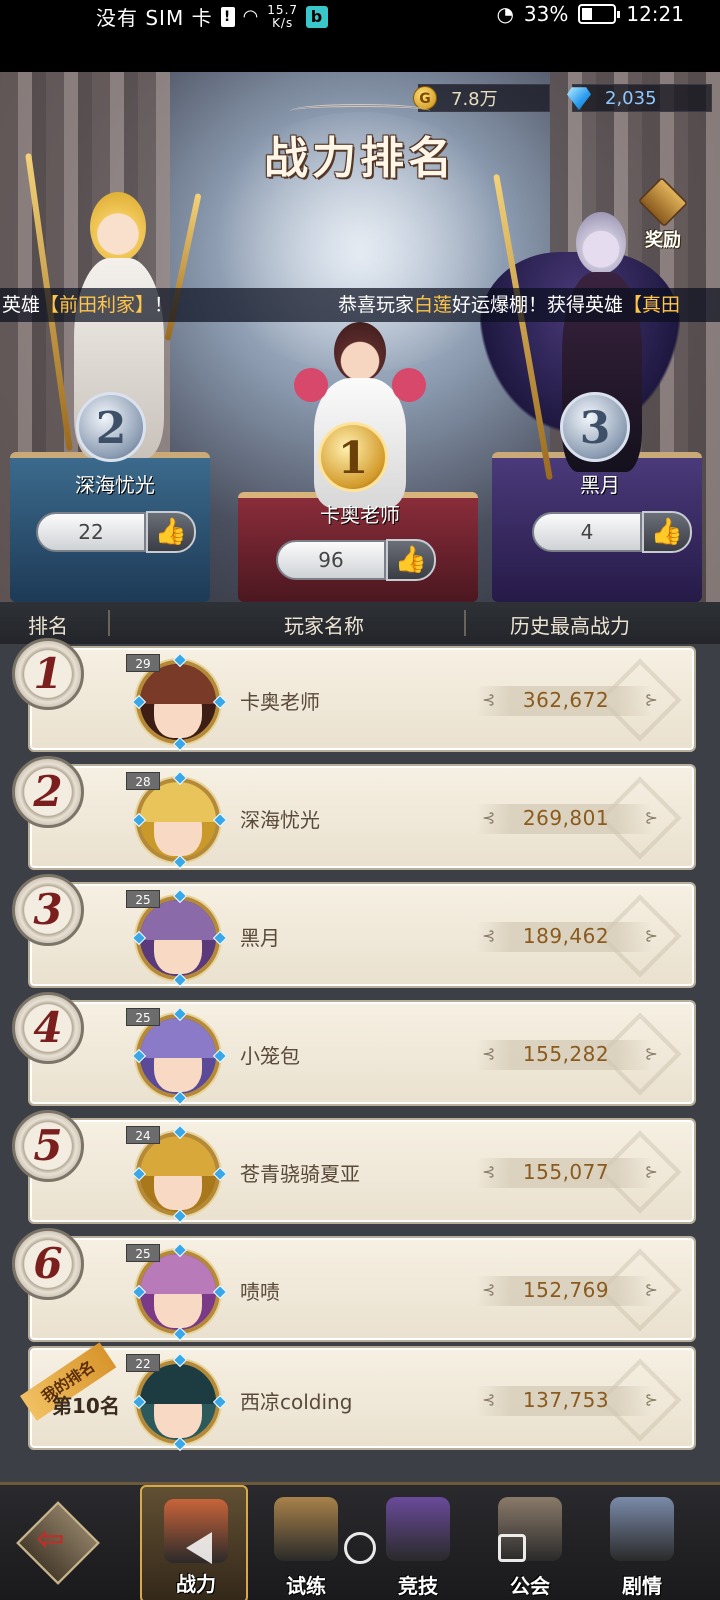 Image resolution: width=720 pixels, height=1600 pixels. I want to click on bottom-nav: ⇦ 战力 试练 竞技 公会 剧情, so click(360, 1541).